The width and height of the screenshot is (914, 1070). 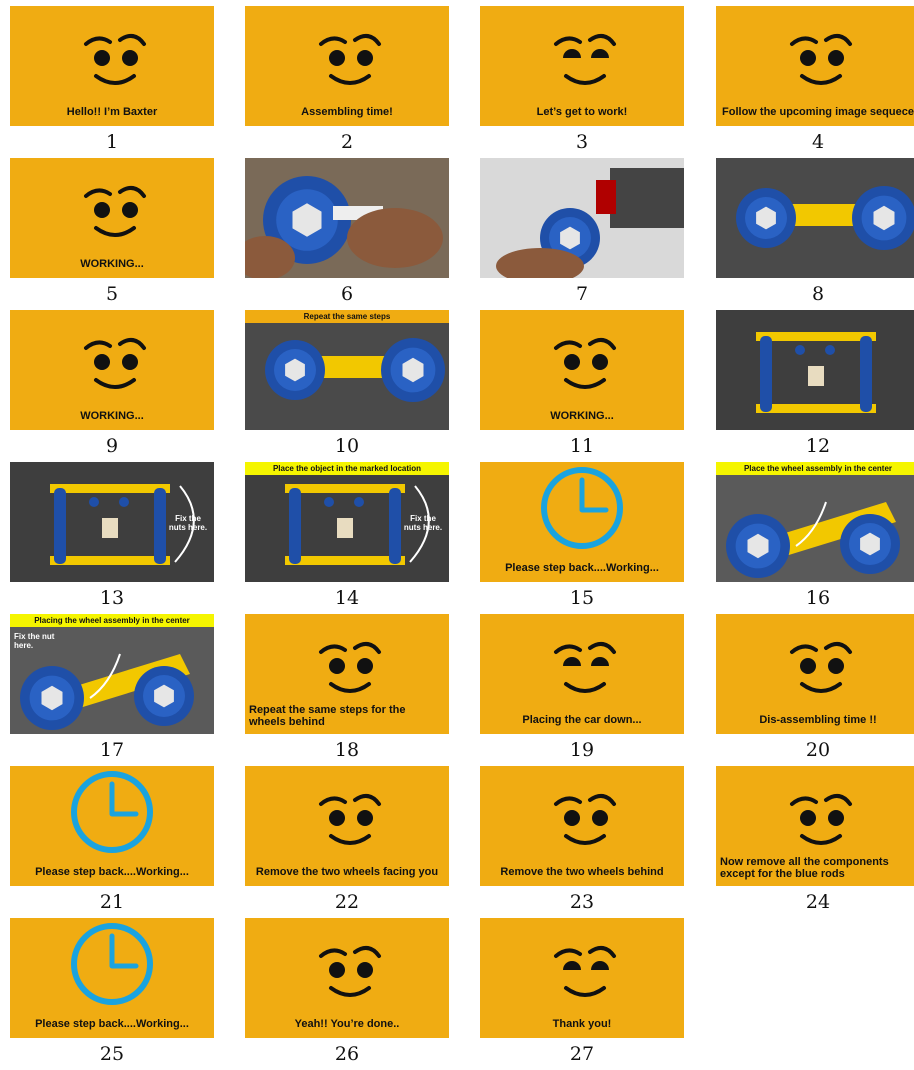 What do you see at coordinates (112, 294) in the screenshot?
I see `frame-number: 5` at bounding box center [112, 294].